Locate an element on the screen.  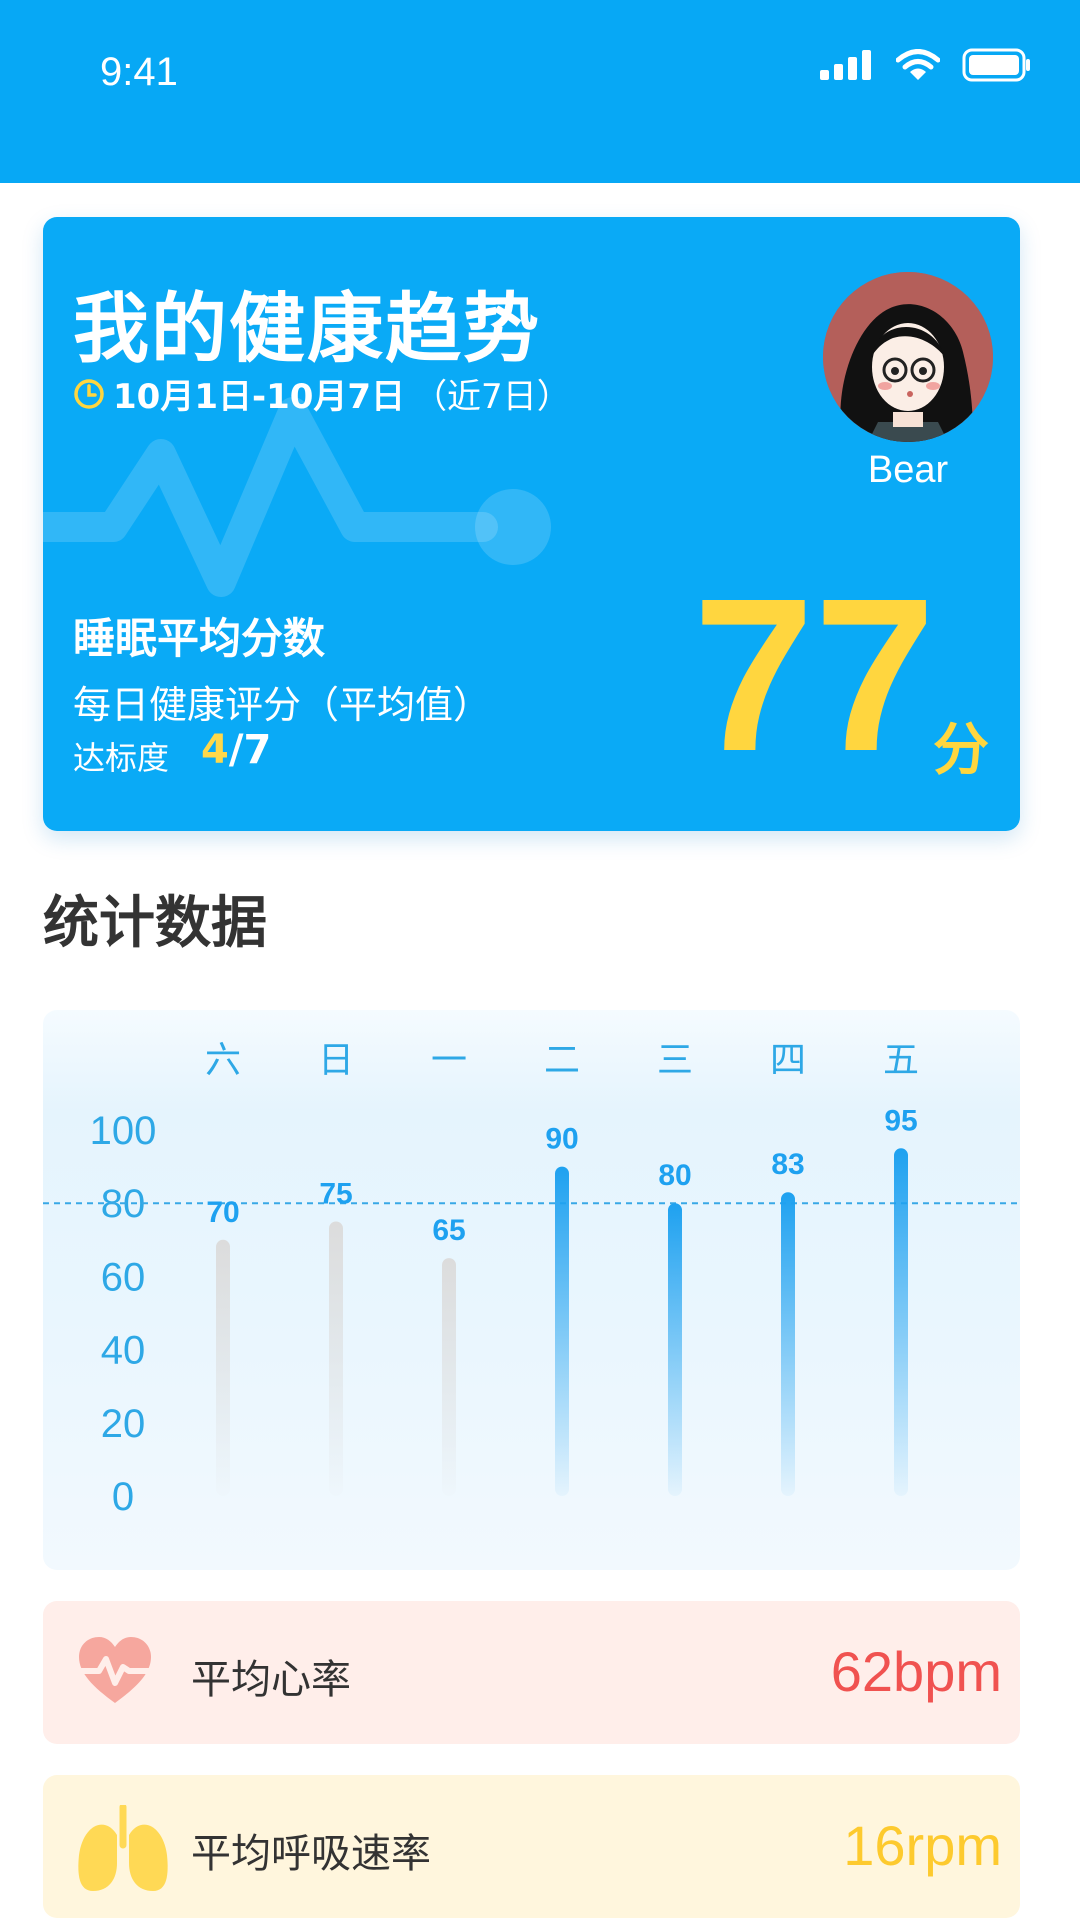
status-time: 9:41 is located at coordinates (139, 72).